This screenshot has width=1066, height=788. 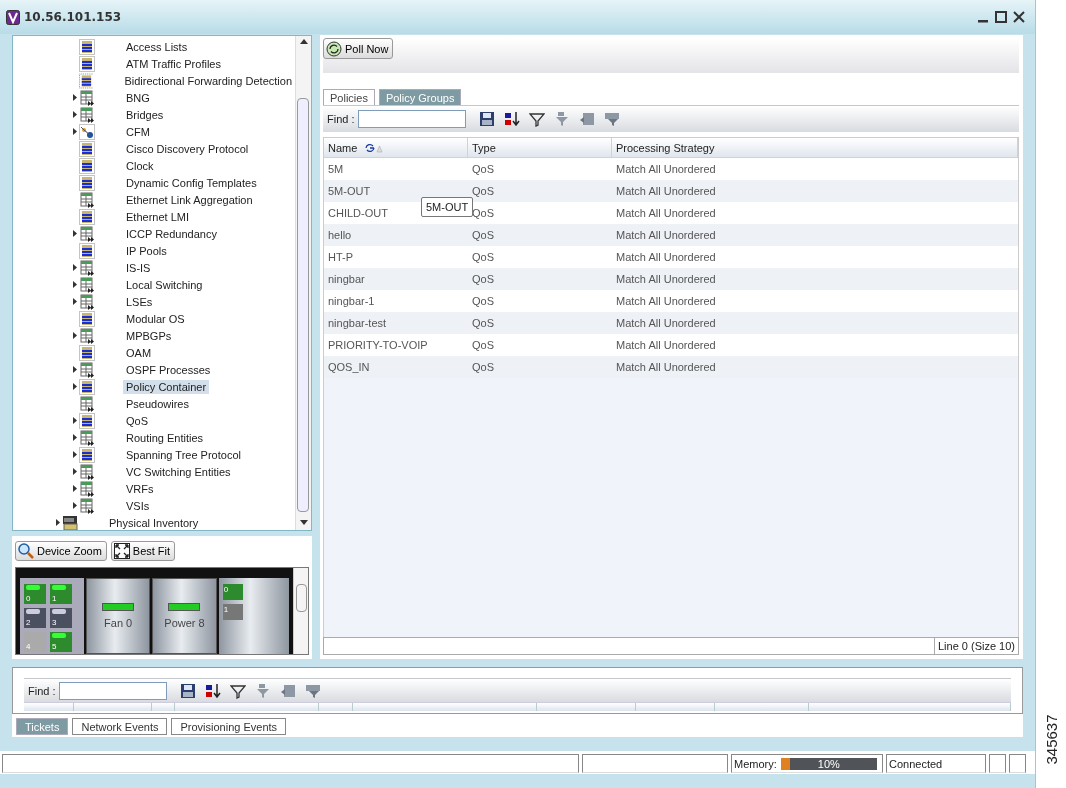 I want to click on tree-item: MPBGPs, so click(x=149, y=335).